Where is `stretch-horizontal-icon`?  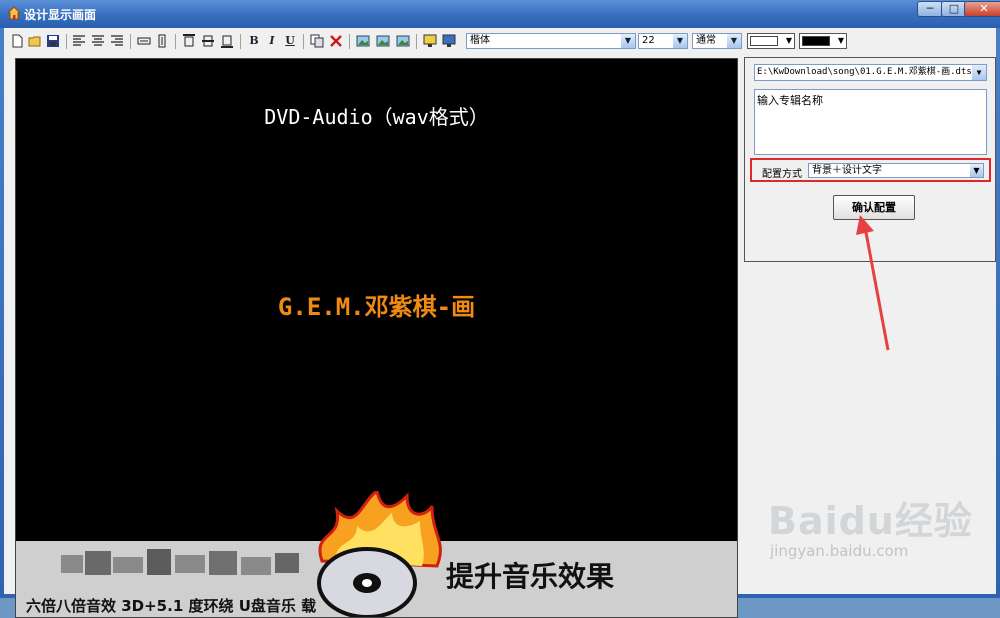
stretch-horizontal-icon is located at coordinates (144, 41).